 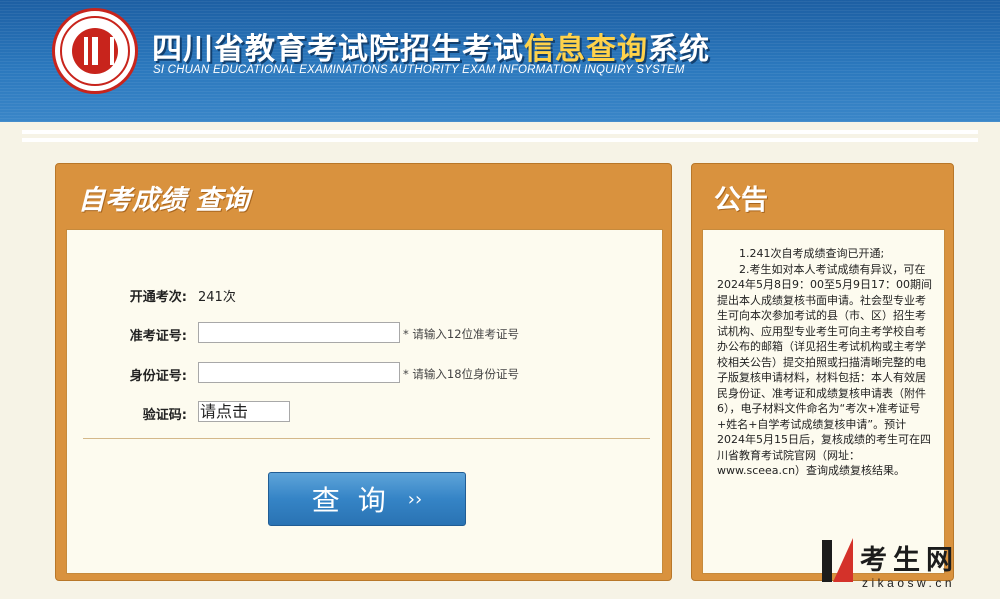 I want to click on watermark-k-icon, so click(x=836, y=561).